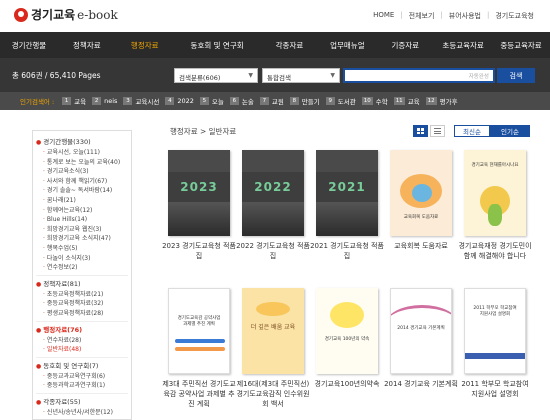 The width and height of the screenshot is (550, 420). What do you see at coordinates (421, 246) in the screenshot?
I see `book-title: 교육회복 도움자료` at bounding box center [421, 246].